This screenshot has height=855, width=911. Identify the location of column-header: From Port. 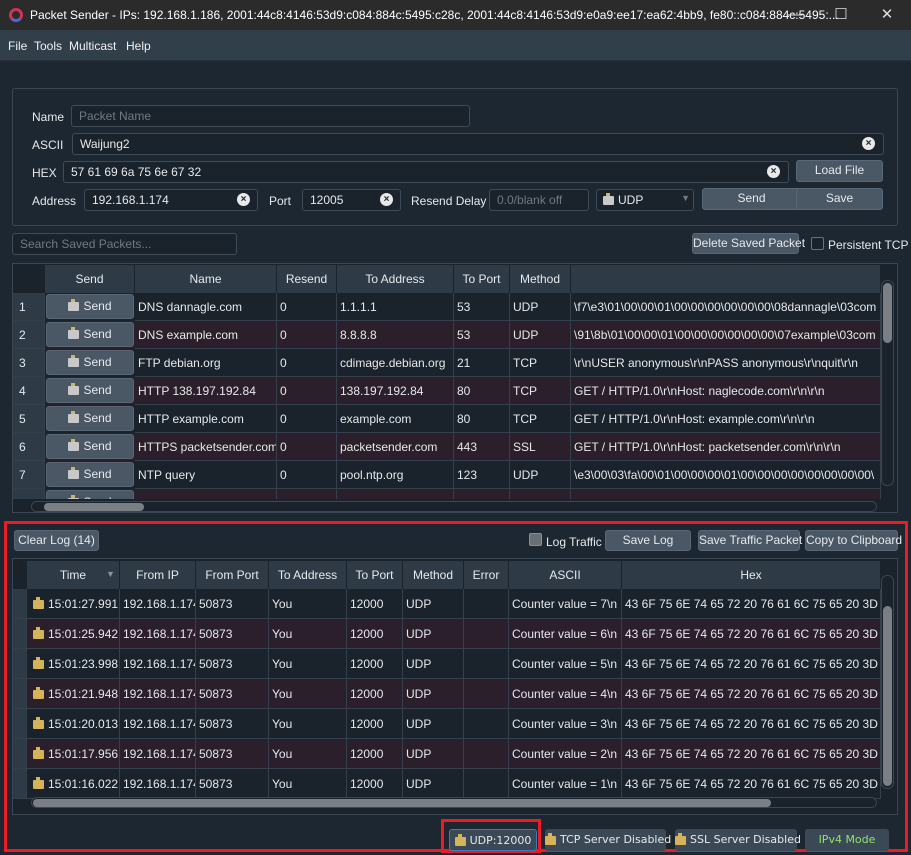
(232, 575).